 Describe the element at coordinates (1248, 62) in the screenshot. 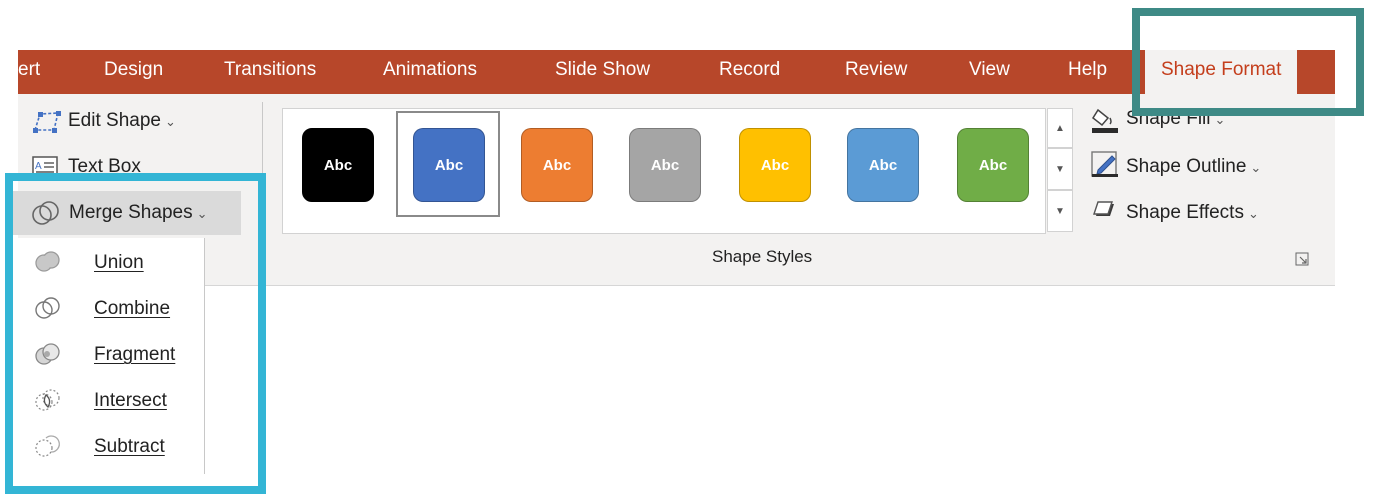

I see `highlight-frame-shape-format-tab` at that location.